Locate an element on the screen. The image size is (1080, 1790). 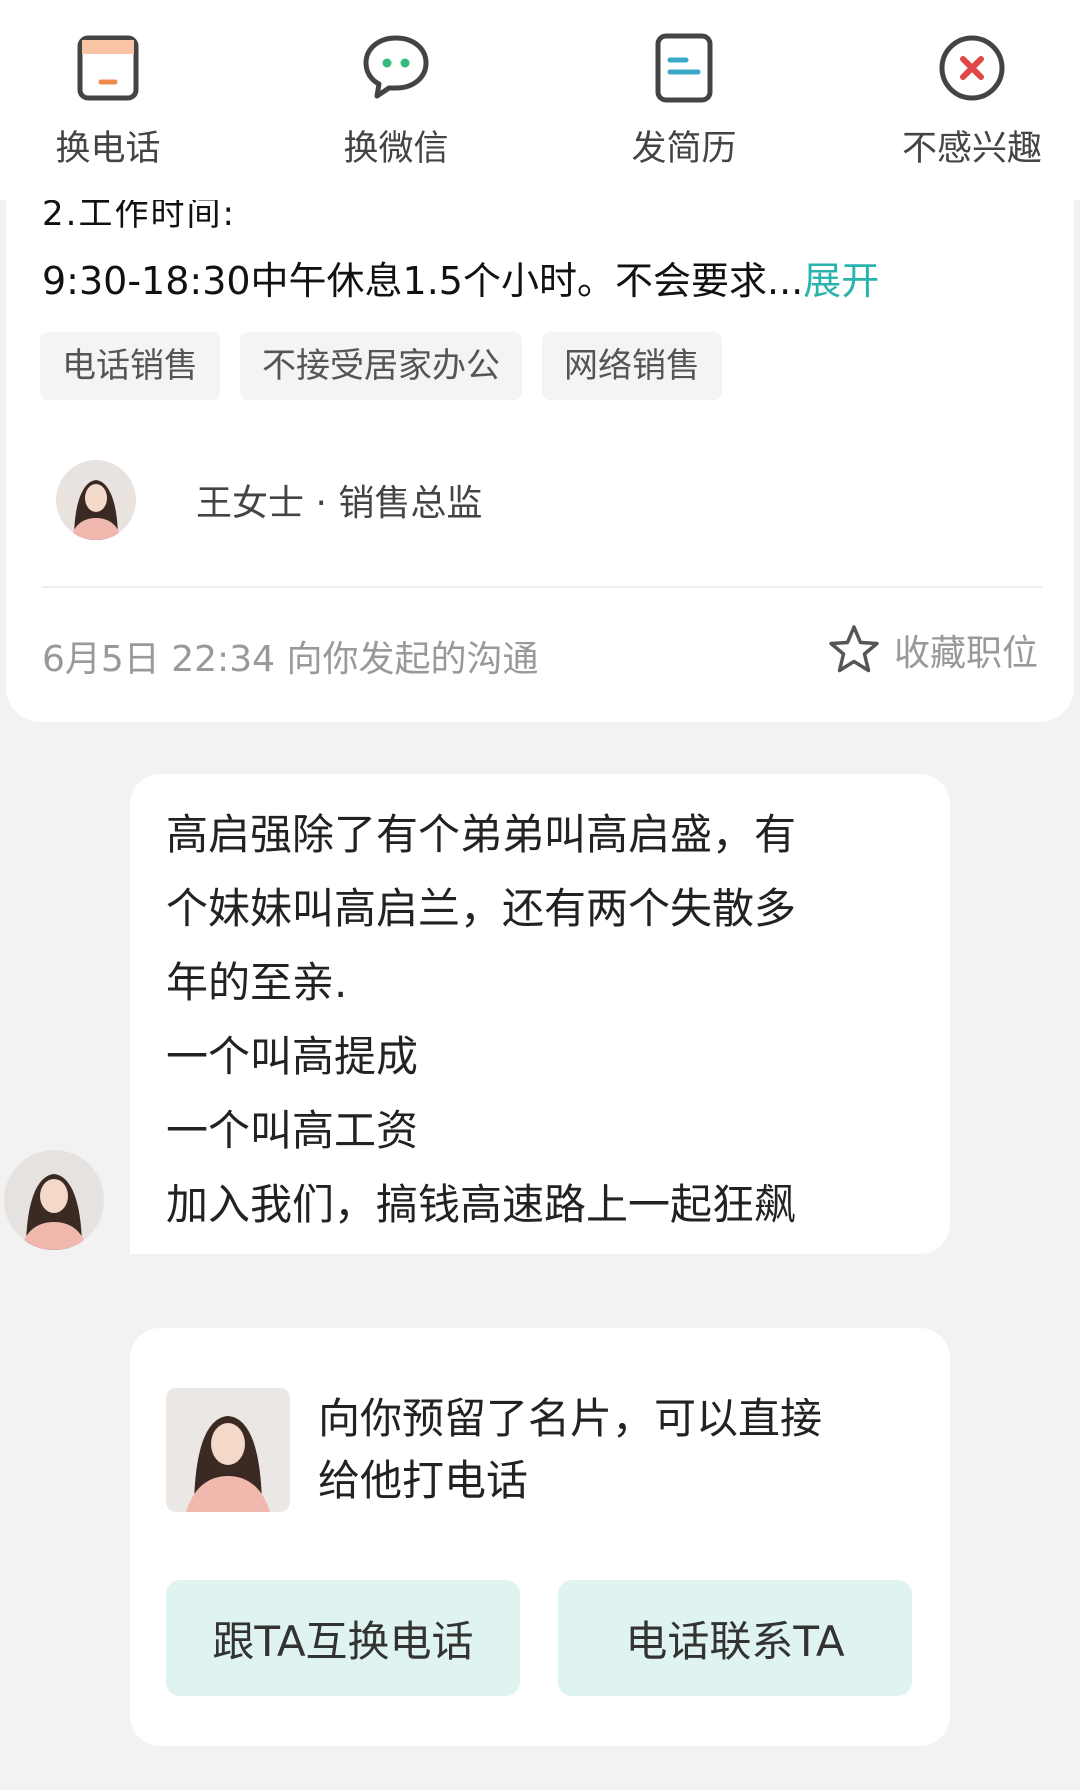
action-toolbar: 换电话 换微信 发简历 不感兴趣 is located at coordinates (540, 100).